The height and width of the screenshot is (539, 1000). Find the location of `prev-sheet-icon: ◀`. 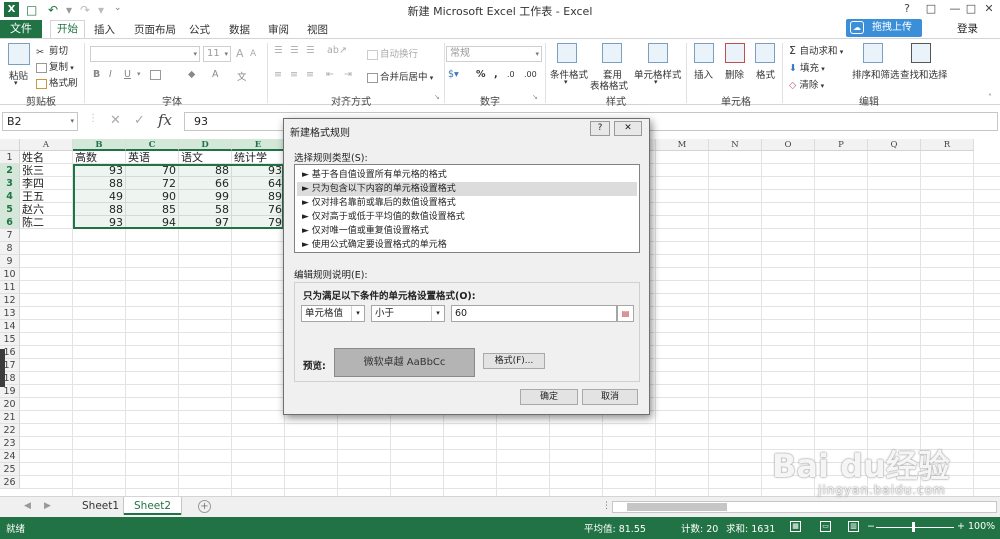

prev-sheet-icon: ◀ is located at coordinates (27, 506).